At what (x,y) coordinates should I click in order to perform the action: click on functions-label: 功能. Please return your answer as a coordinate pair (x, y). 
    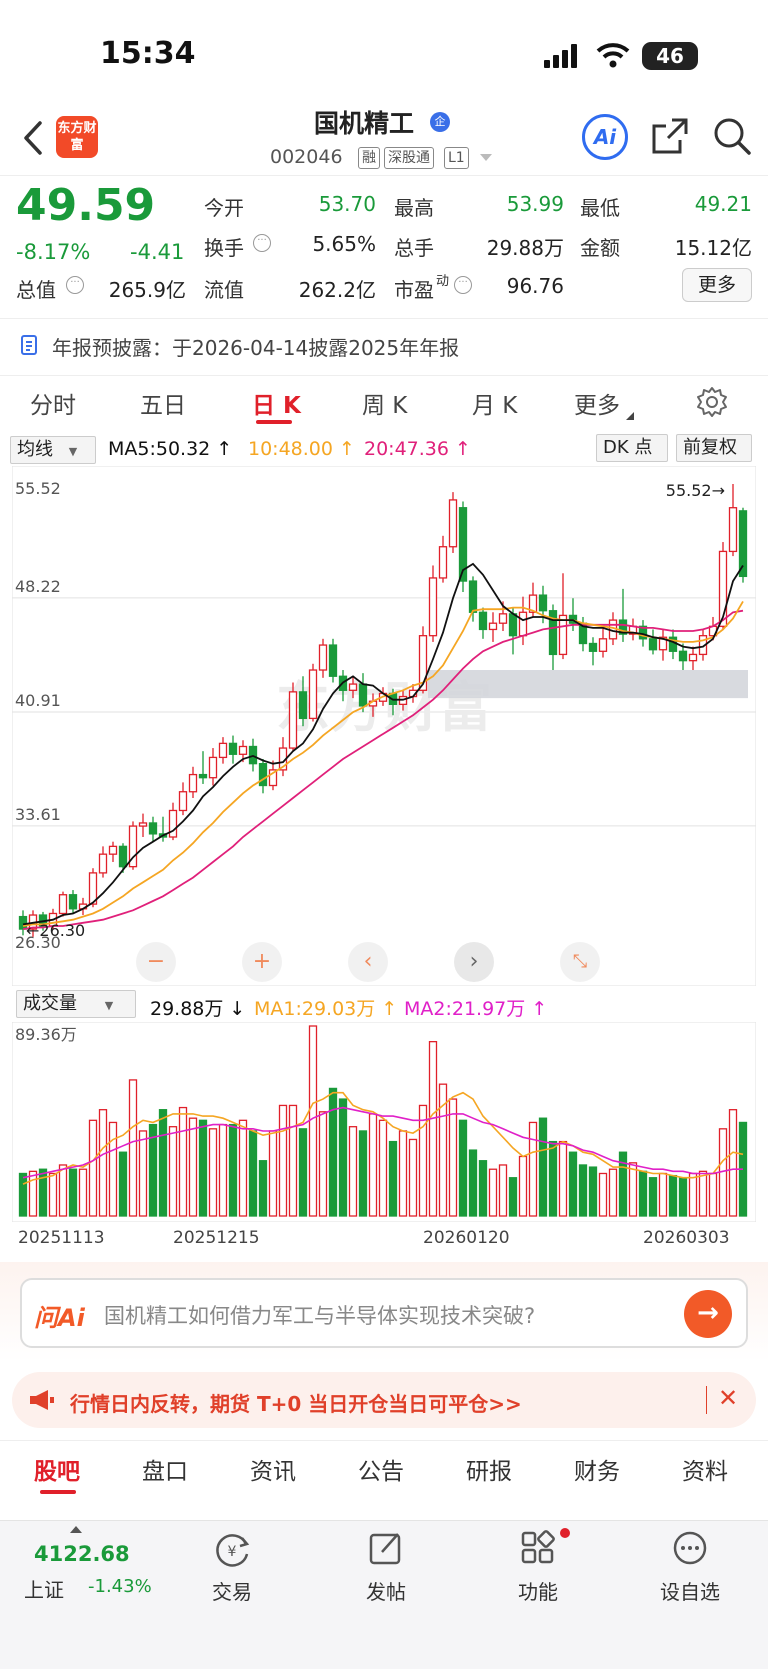
    Looking at the image, I should click on (538, 1590).